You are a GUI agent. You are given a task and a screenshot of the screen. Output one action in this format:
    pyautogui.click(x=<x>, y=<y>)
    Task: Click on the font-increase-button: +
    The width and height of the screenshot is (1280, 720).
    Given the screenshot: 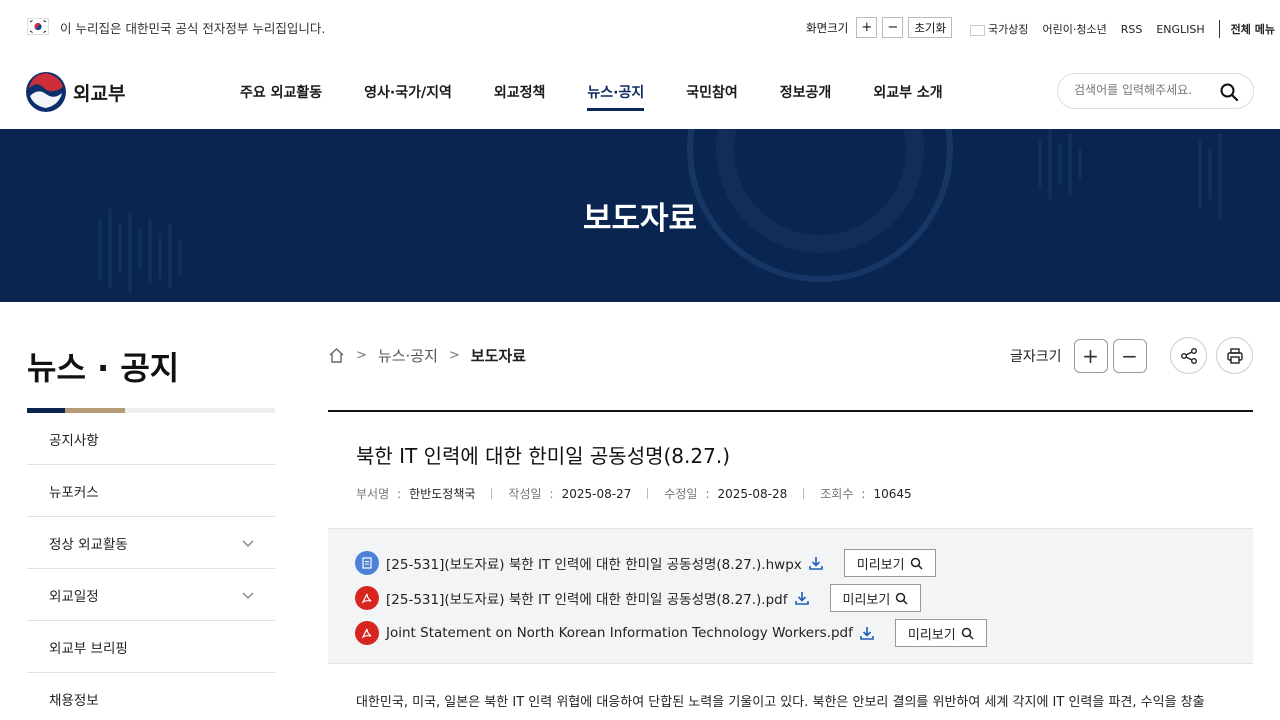 What is the action you would take?
    pyautogui.click(x=1090, y=356)
    